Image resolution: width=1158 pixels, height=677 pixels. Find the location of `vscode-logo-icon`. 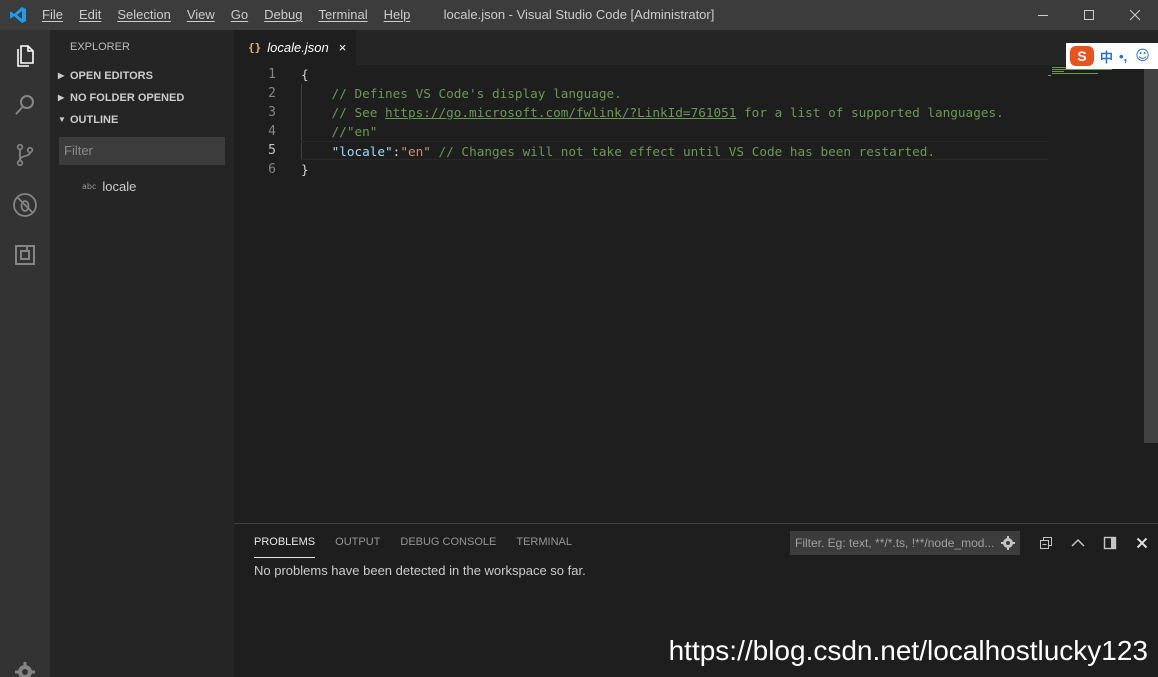

vscode-logo-icon is located at coordinates (18, 15).